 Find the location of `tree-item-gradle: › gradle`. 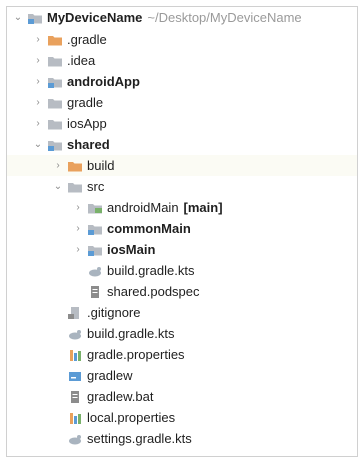

tree-item-gradle: › gradle is located at coordinates (182, 102).